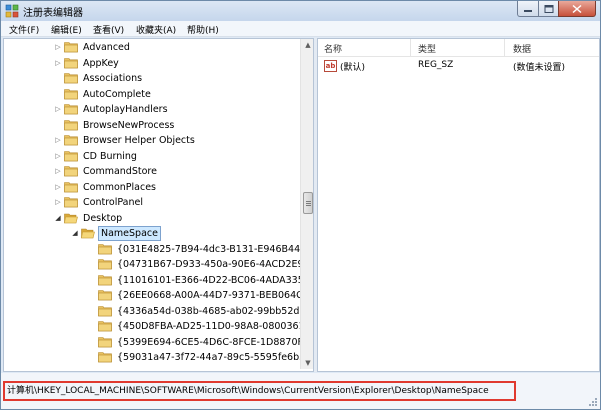  I want to click on tree-item-label: NameSpace, so click(129, 233).